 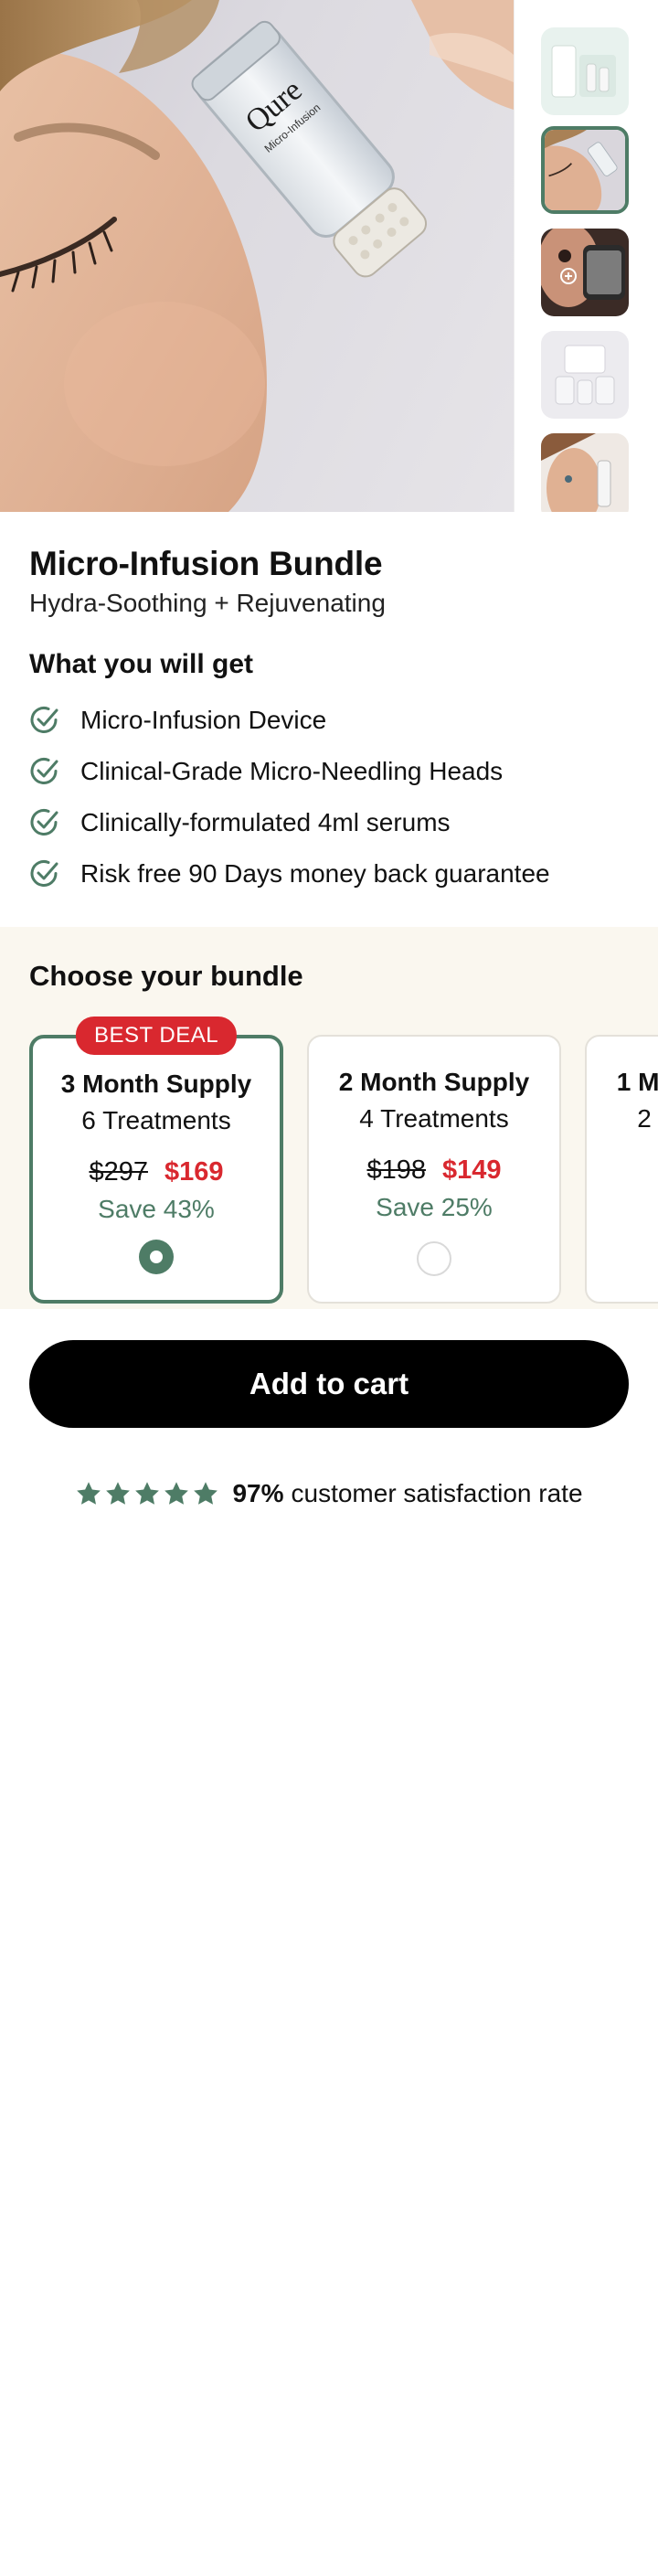 What do you see at coordinates (118, 1172) in the screenshot?
I see `old-price: $297` at bounding box center [118, 1172].